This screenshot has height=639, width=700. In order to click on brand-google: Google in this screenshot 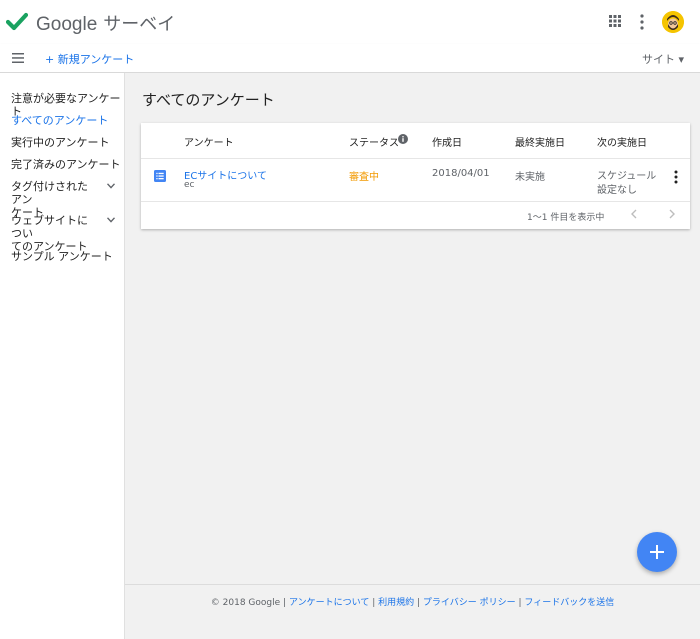, I will do `click(67, 24)`.